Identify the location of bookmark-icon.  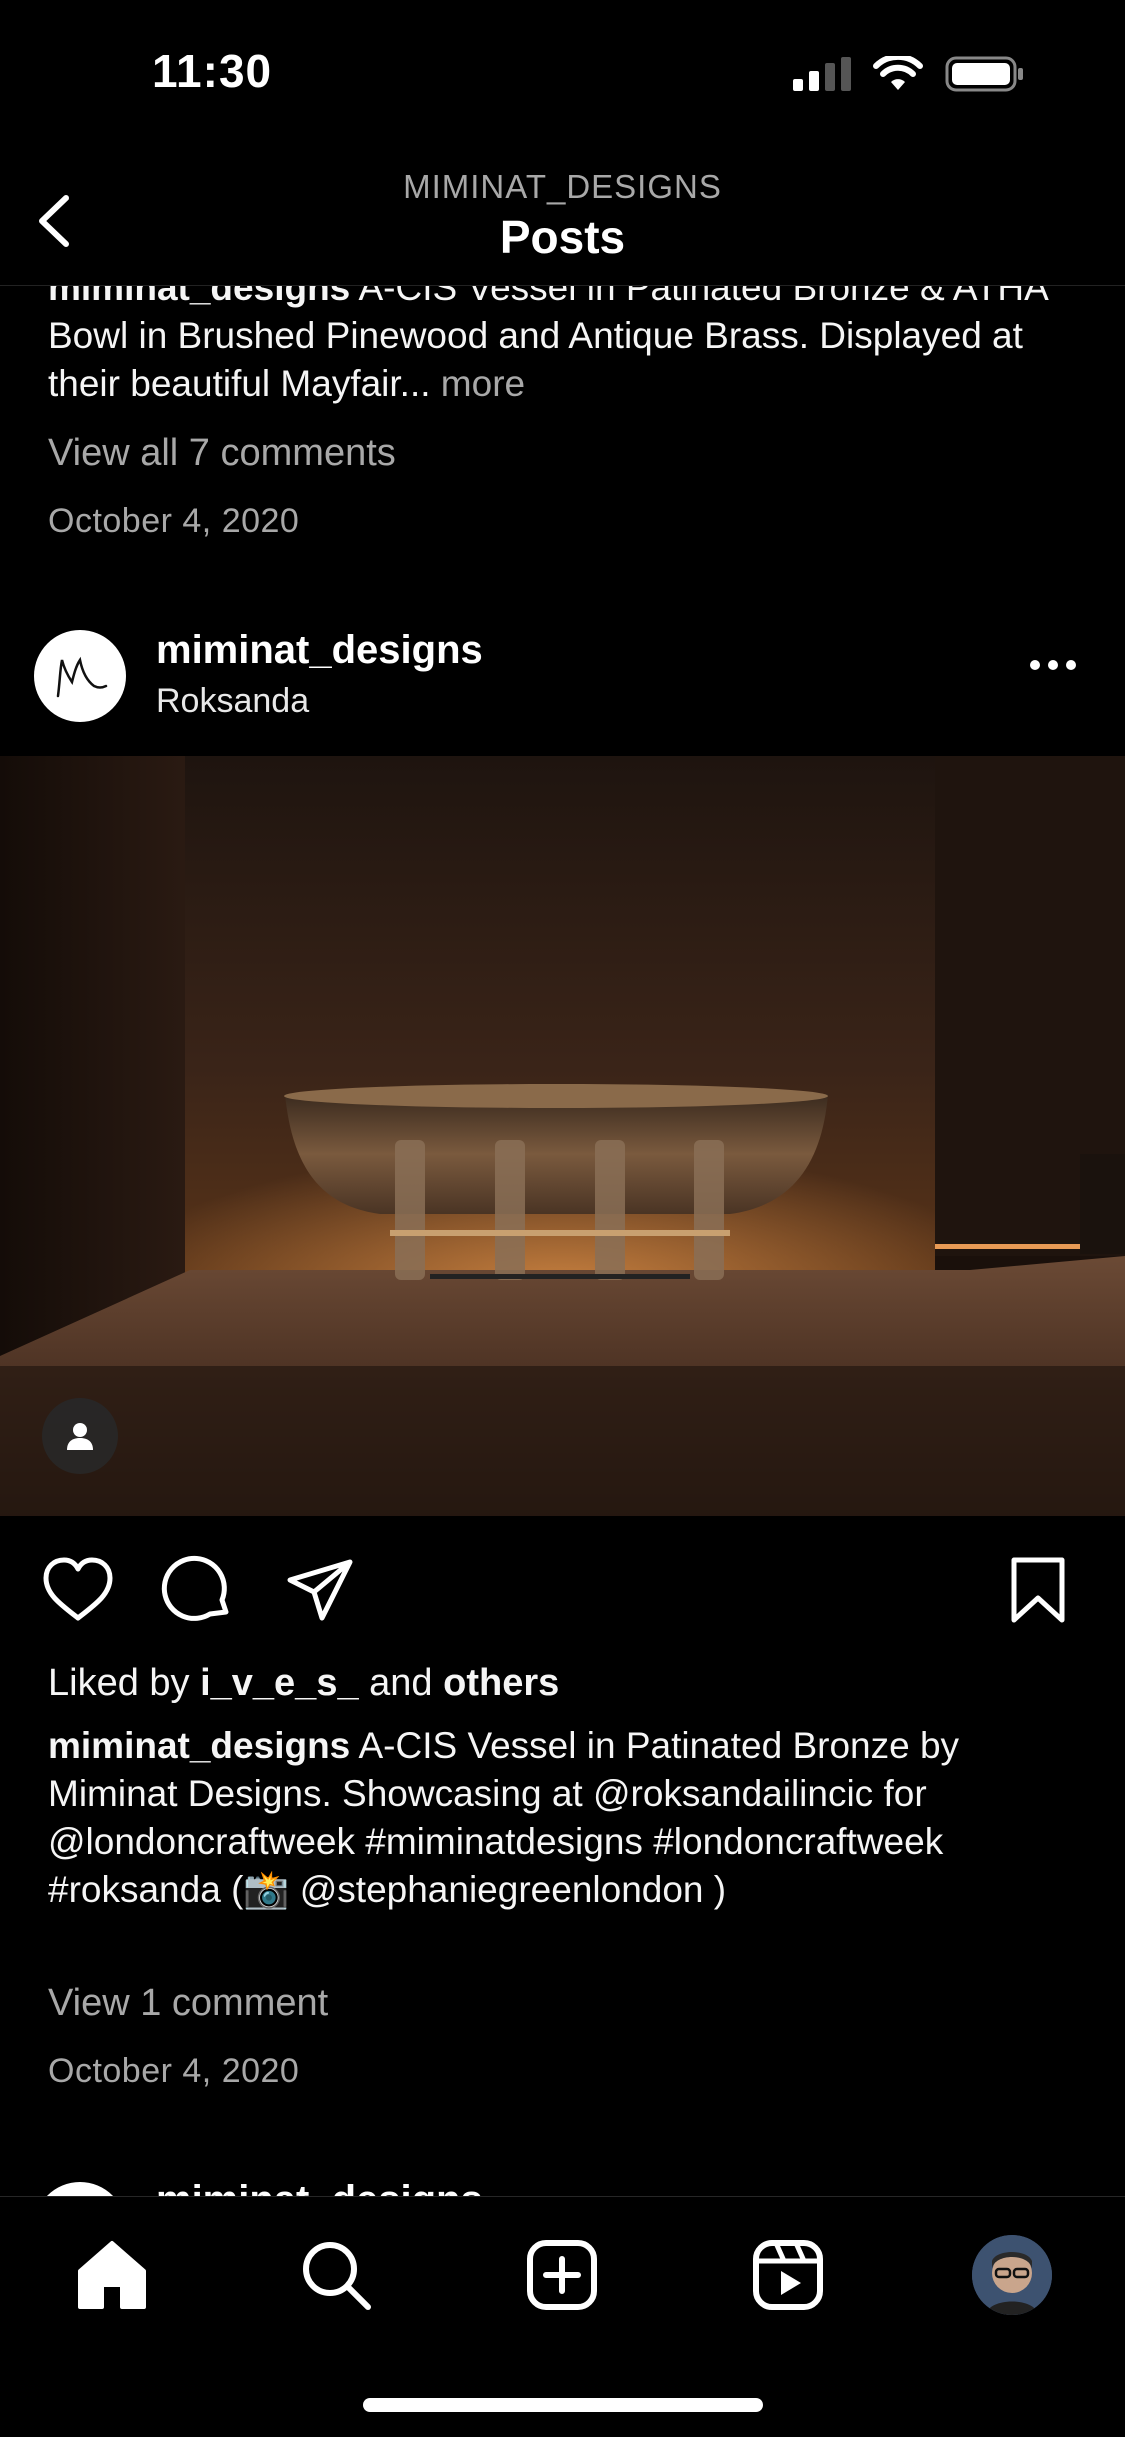
(1038, 1590).